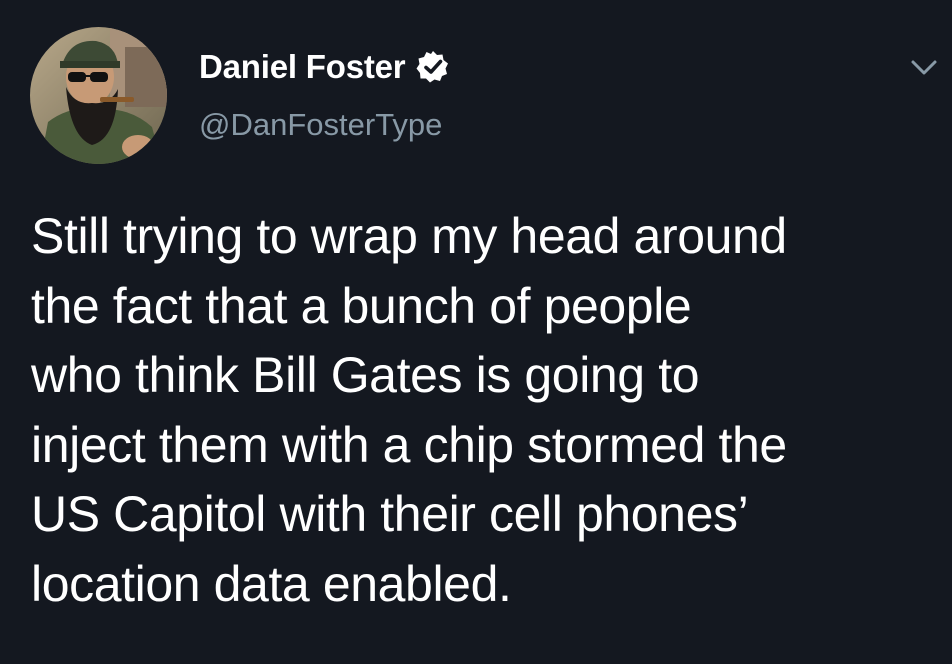 The width and height of the screenshot is (952, 664). I want to click on verified-badge-icon, so click(433, 67).